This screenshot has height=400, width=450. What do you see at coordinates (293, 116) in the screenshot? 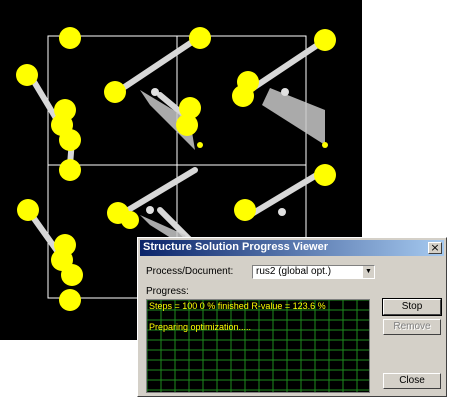
I see `polyhedron` at bounding box center [293, 116].